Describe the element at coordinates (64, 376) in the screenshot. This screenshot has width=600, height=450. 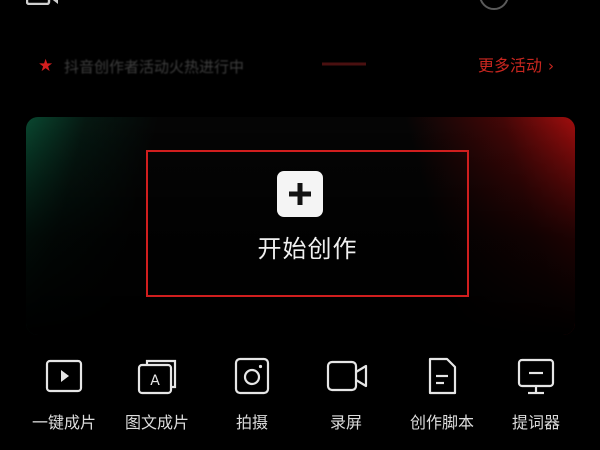
I see `play-video-icon` at that location.